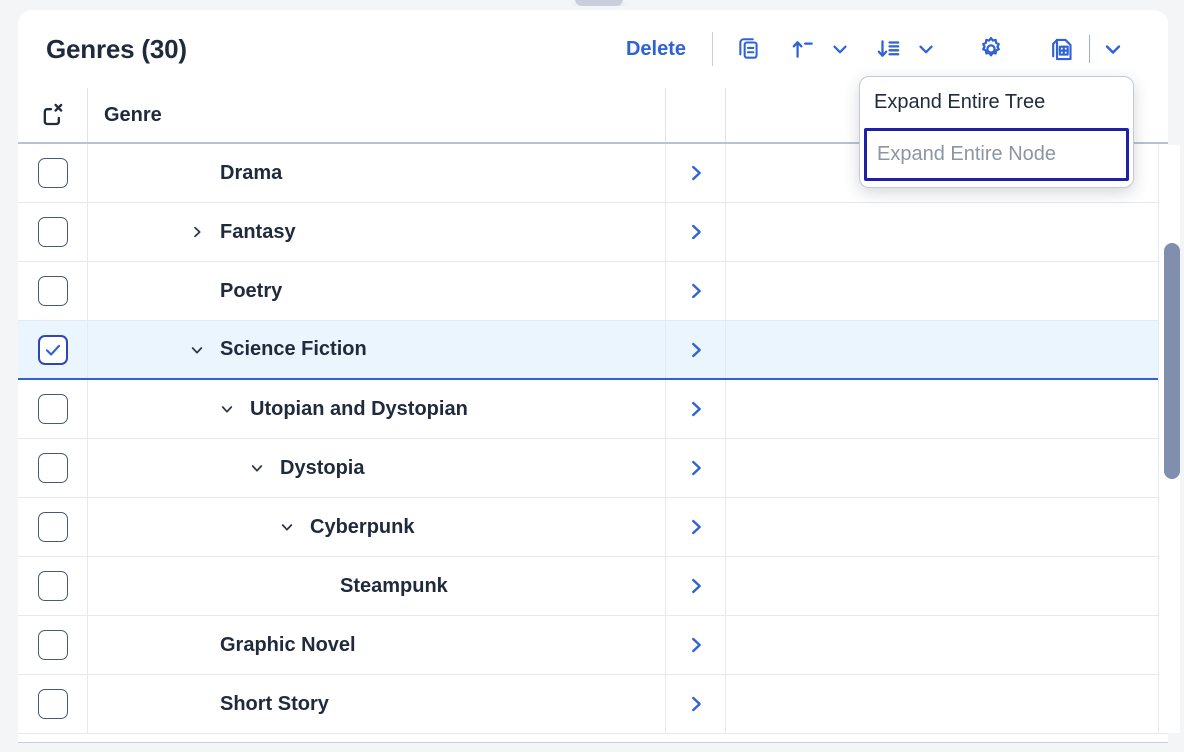  I want to click on row-name-cell: Dystopia, so click(377, 468).